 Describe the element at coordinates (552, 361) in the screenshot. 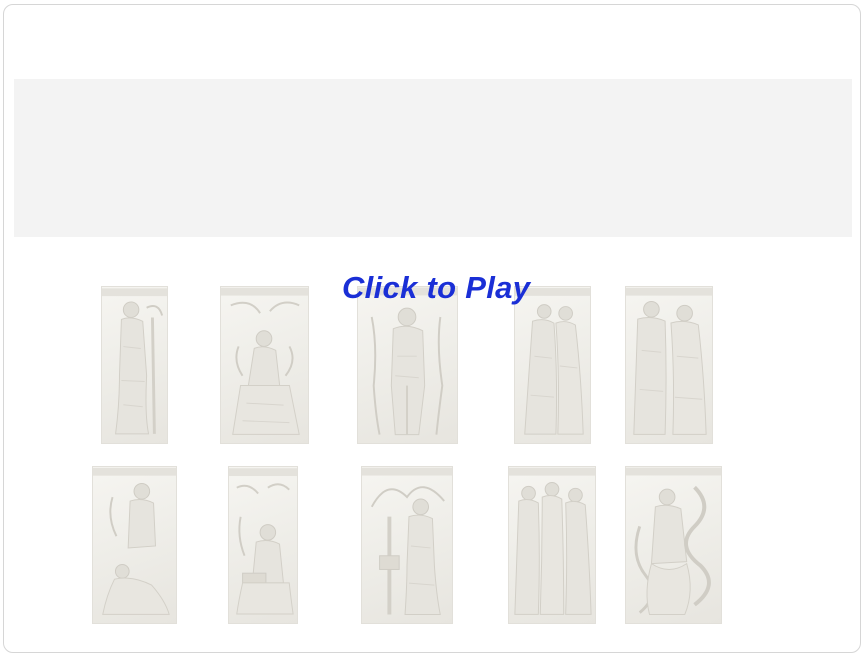

I see `robed-figures-relief-icon` at that location.